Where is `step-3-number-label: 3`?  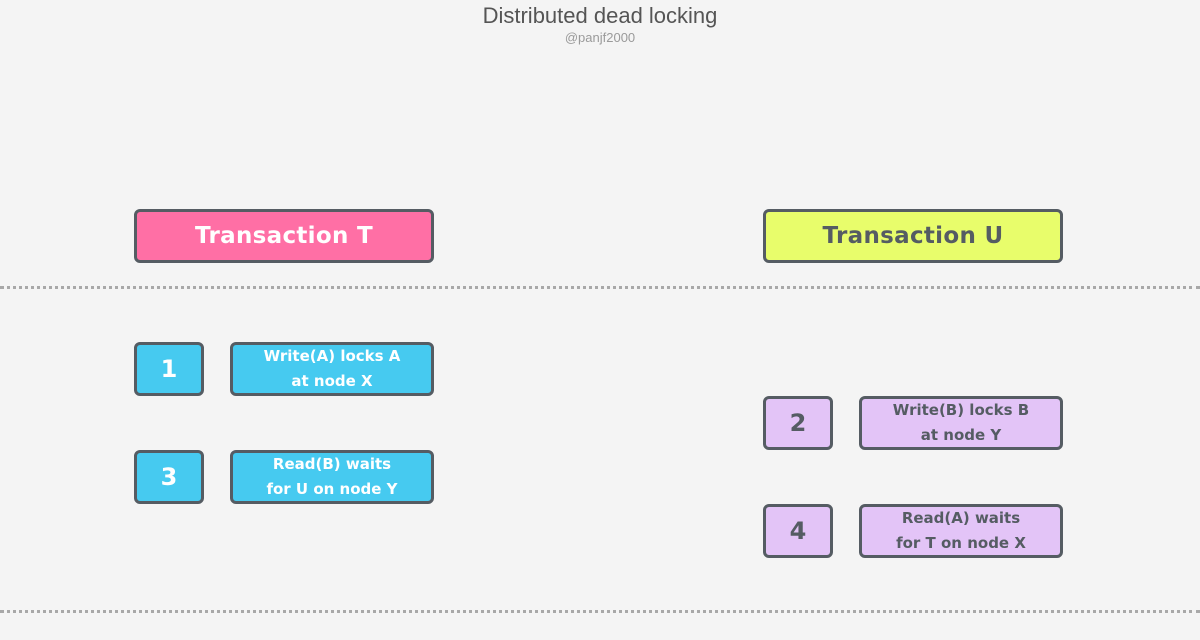
step-3-number-label: 3 is located at coordinates (169, 477).